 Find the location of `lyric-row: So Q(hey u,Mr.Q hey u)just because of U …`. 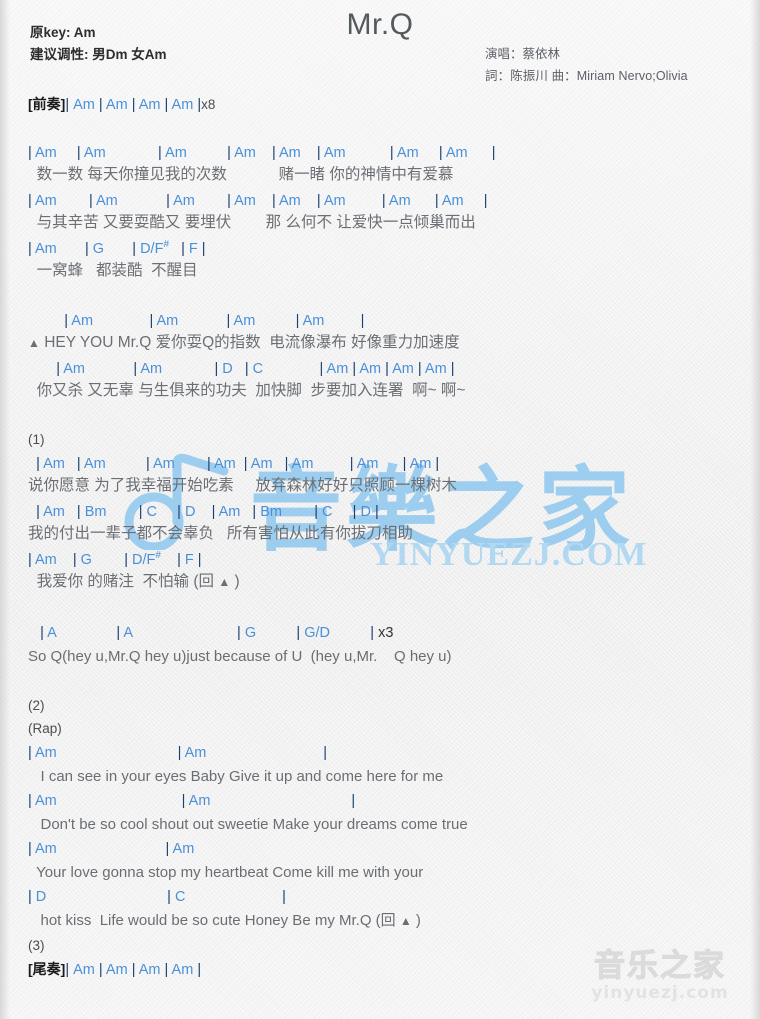

lyric-row: So Q(hey u,Mr.Q hey u)just because of U … is located at coordinates (240, 656).